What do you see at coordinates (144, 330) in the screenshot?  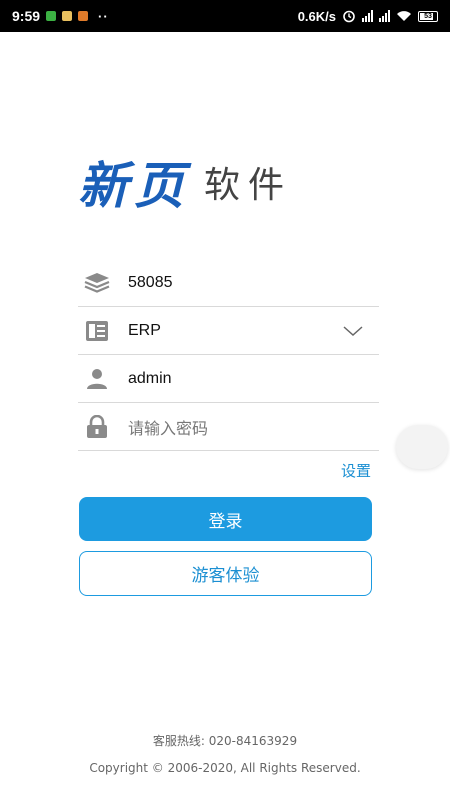 I see `system-value: ERP` at bounding box center [144, 330].